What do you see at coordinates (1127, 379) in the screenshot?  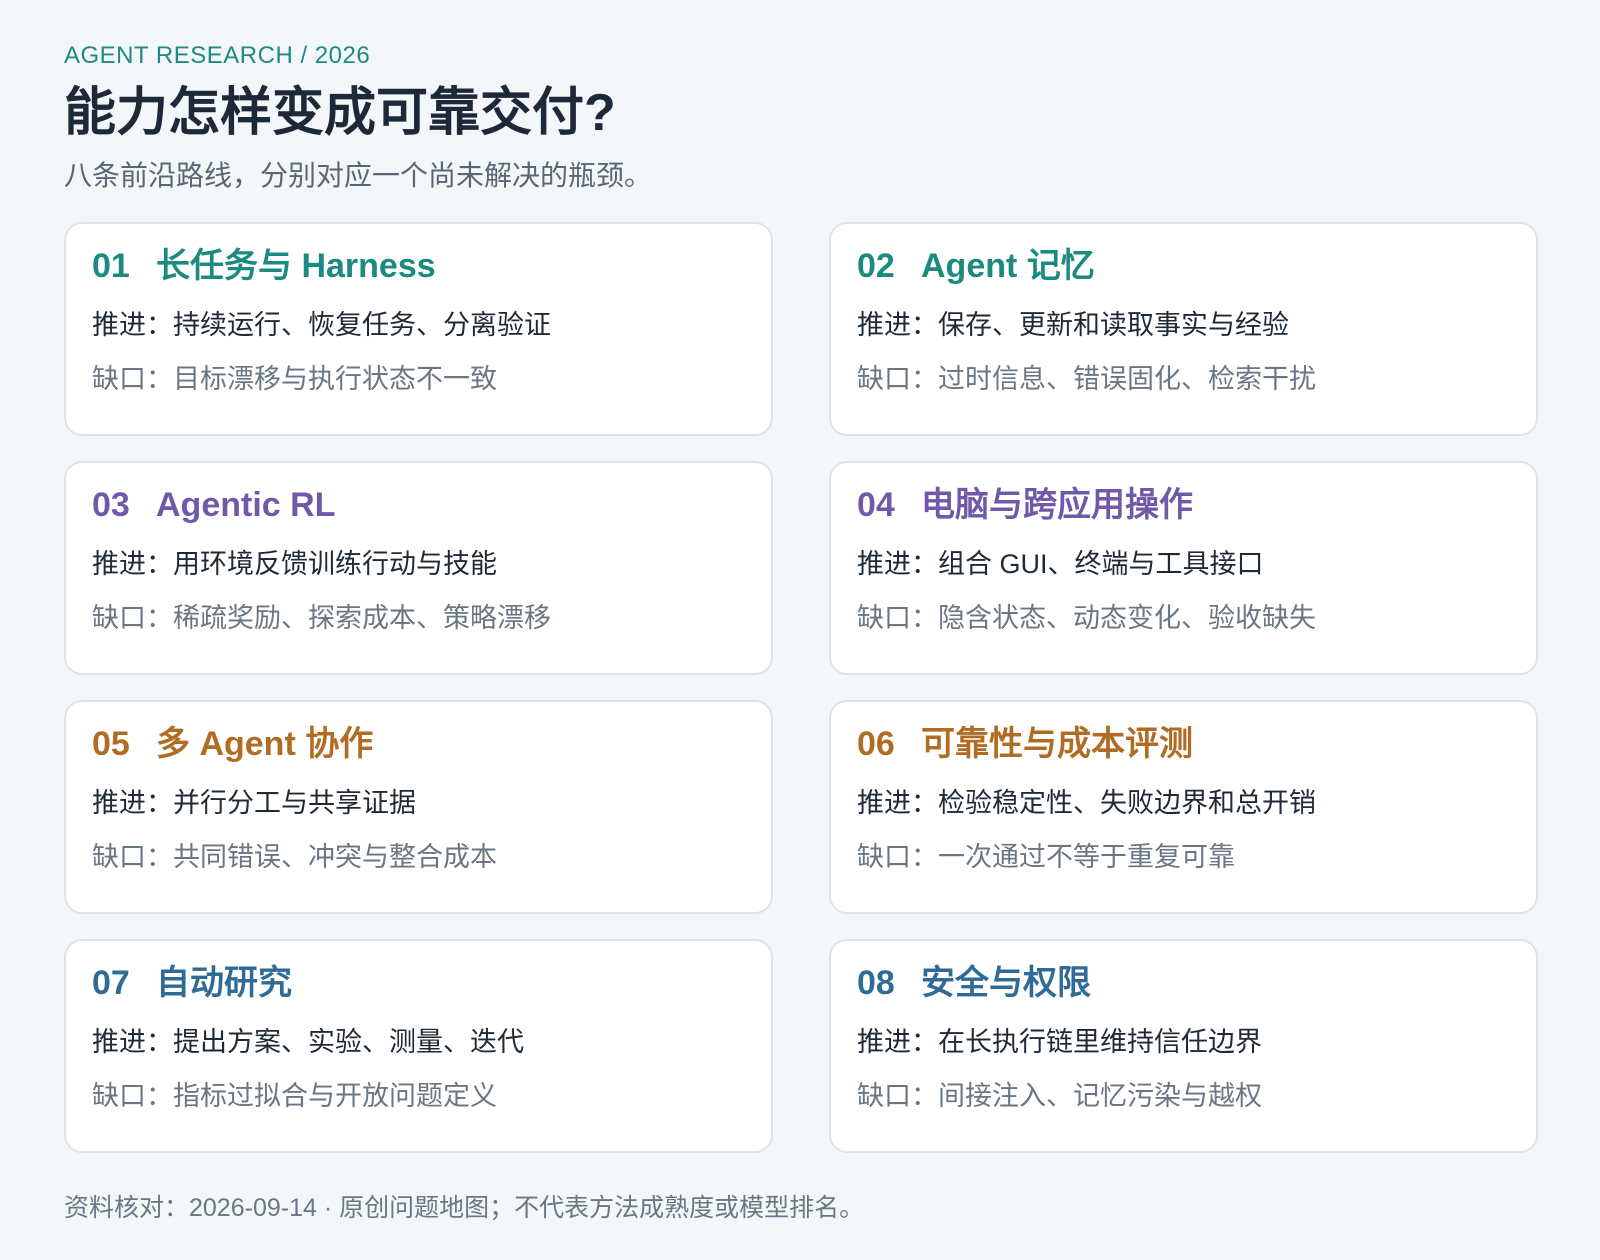 I see `gap-text: 过时信息、错误固化、检索干扰` at bounding box center [1127, 379].